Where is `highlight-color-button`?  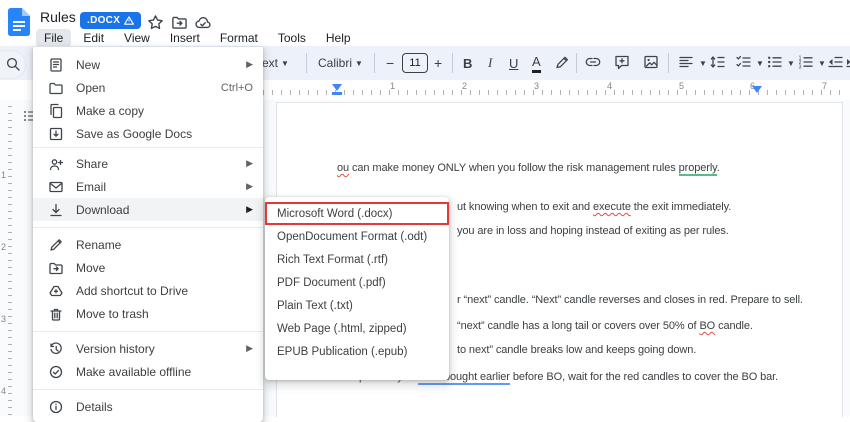
highlight-color-button is located at coordinates (562, 62).